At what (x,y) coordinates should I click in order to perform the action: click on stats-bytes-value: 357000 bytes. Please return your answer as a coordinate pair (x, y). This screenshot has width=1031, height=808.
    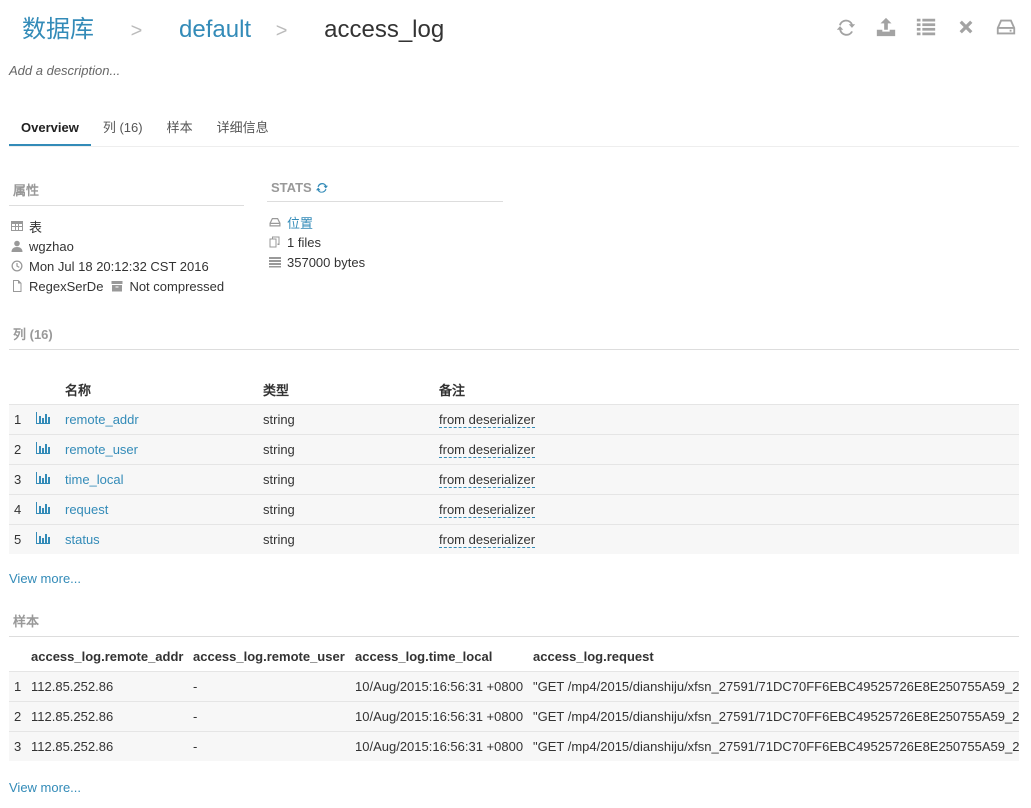
    Looking at the image, I should click on (326, 262).